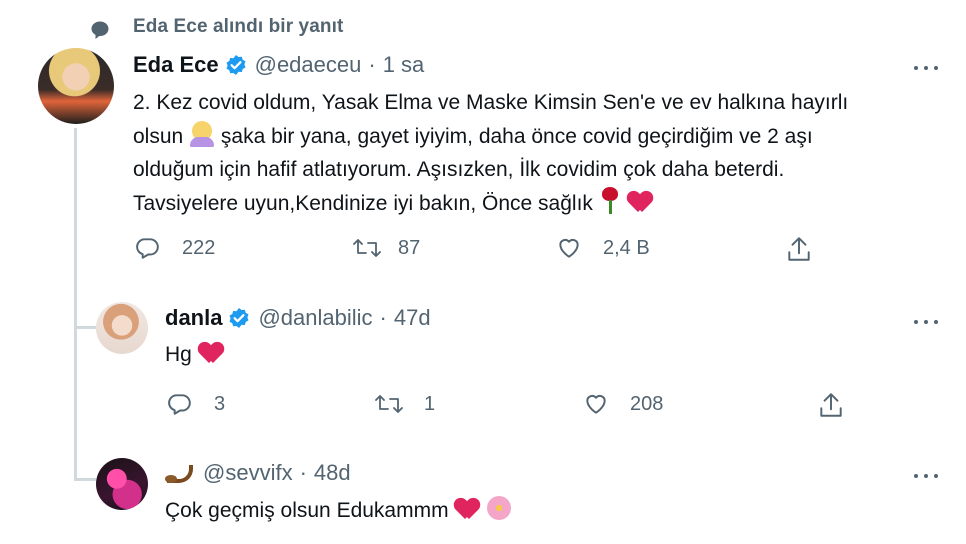  Describe the element at coordinates (499, 508) in the screenshot. I see `cherry-blossom-emoji-icon` at that location.